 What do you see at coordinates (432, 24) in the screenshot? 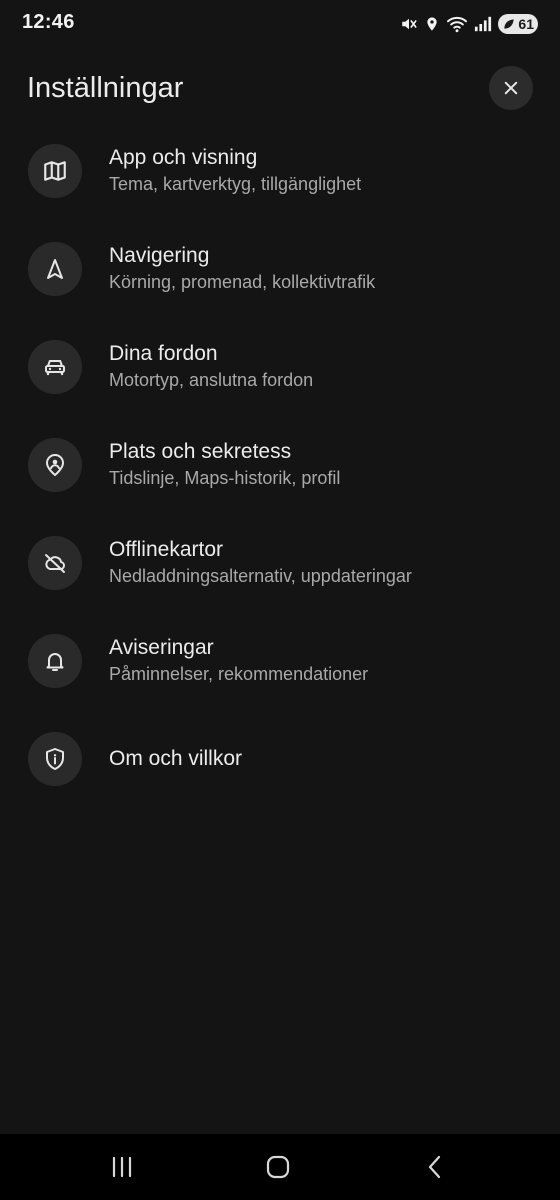
I see `location-icon` at bounding box center [432, 24].